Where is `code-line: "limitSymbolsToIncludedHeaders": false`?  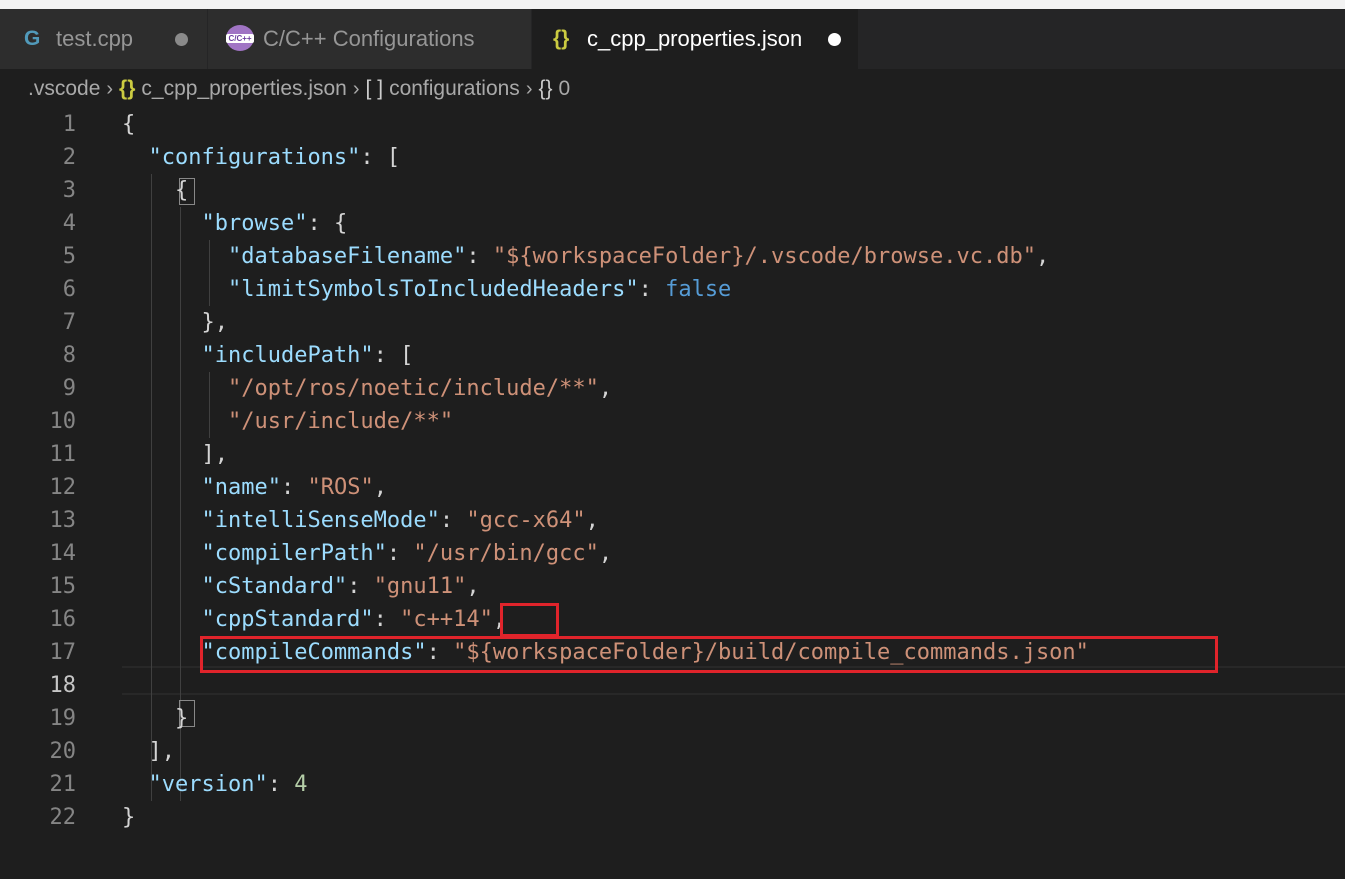
code-line: "limitSymbolsToIncludedHeaders": false is located at coordinates (426, 289).